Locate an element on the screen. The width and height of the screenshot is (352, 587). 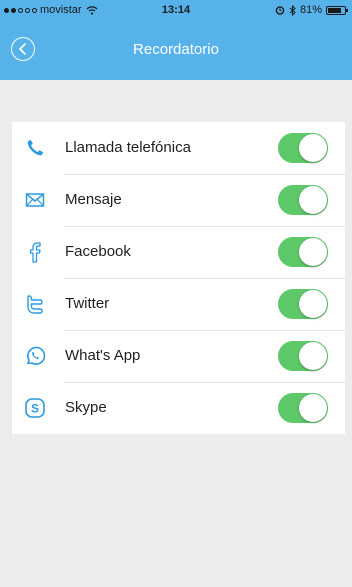
header: movistar 13:14 81% Recordatorio is located at coordinates (176, 40).